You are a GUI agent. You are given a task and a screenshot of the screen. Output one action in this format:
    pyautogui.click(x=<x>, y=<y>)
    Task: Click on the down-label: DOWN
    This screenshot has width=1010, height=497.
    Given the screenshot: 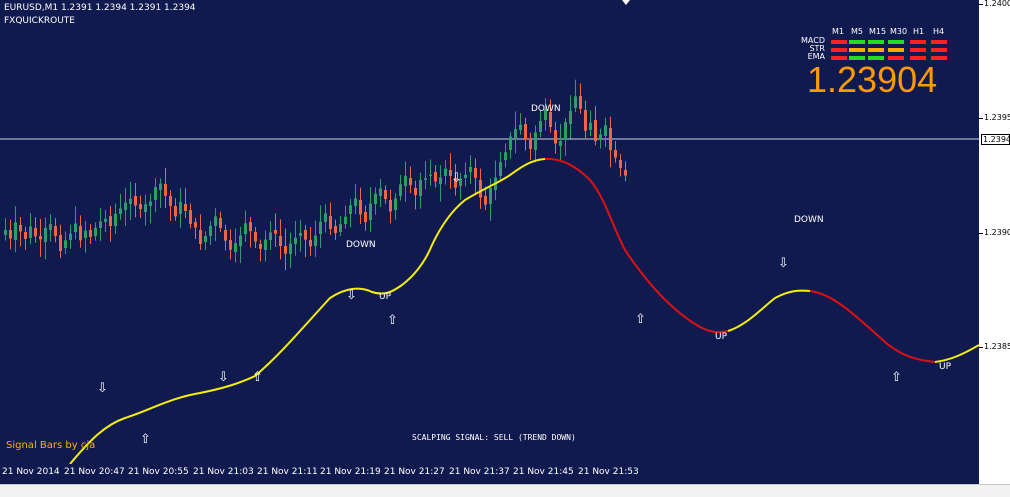 What is the action you would take?
    pyautogui.click(x=809, y=220)
    